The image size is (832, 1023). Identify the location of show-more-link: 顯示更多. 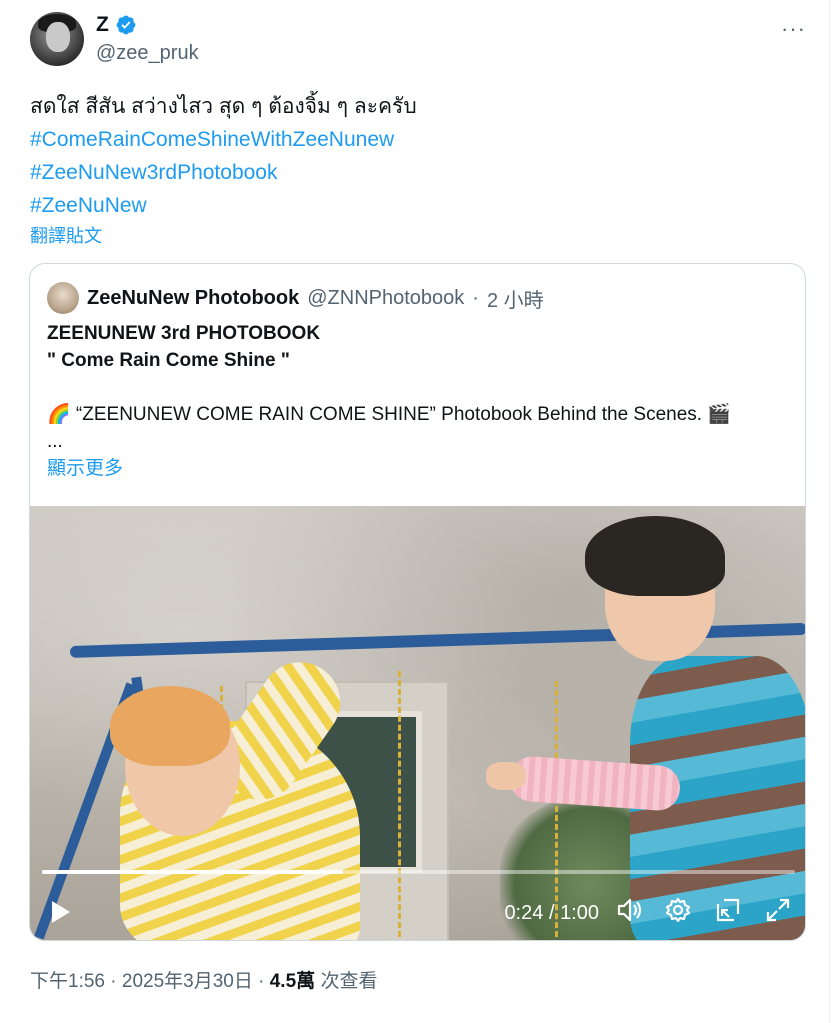
(389, 468).